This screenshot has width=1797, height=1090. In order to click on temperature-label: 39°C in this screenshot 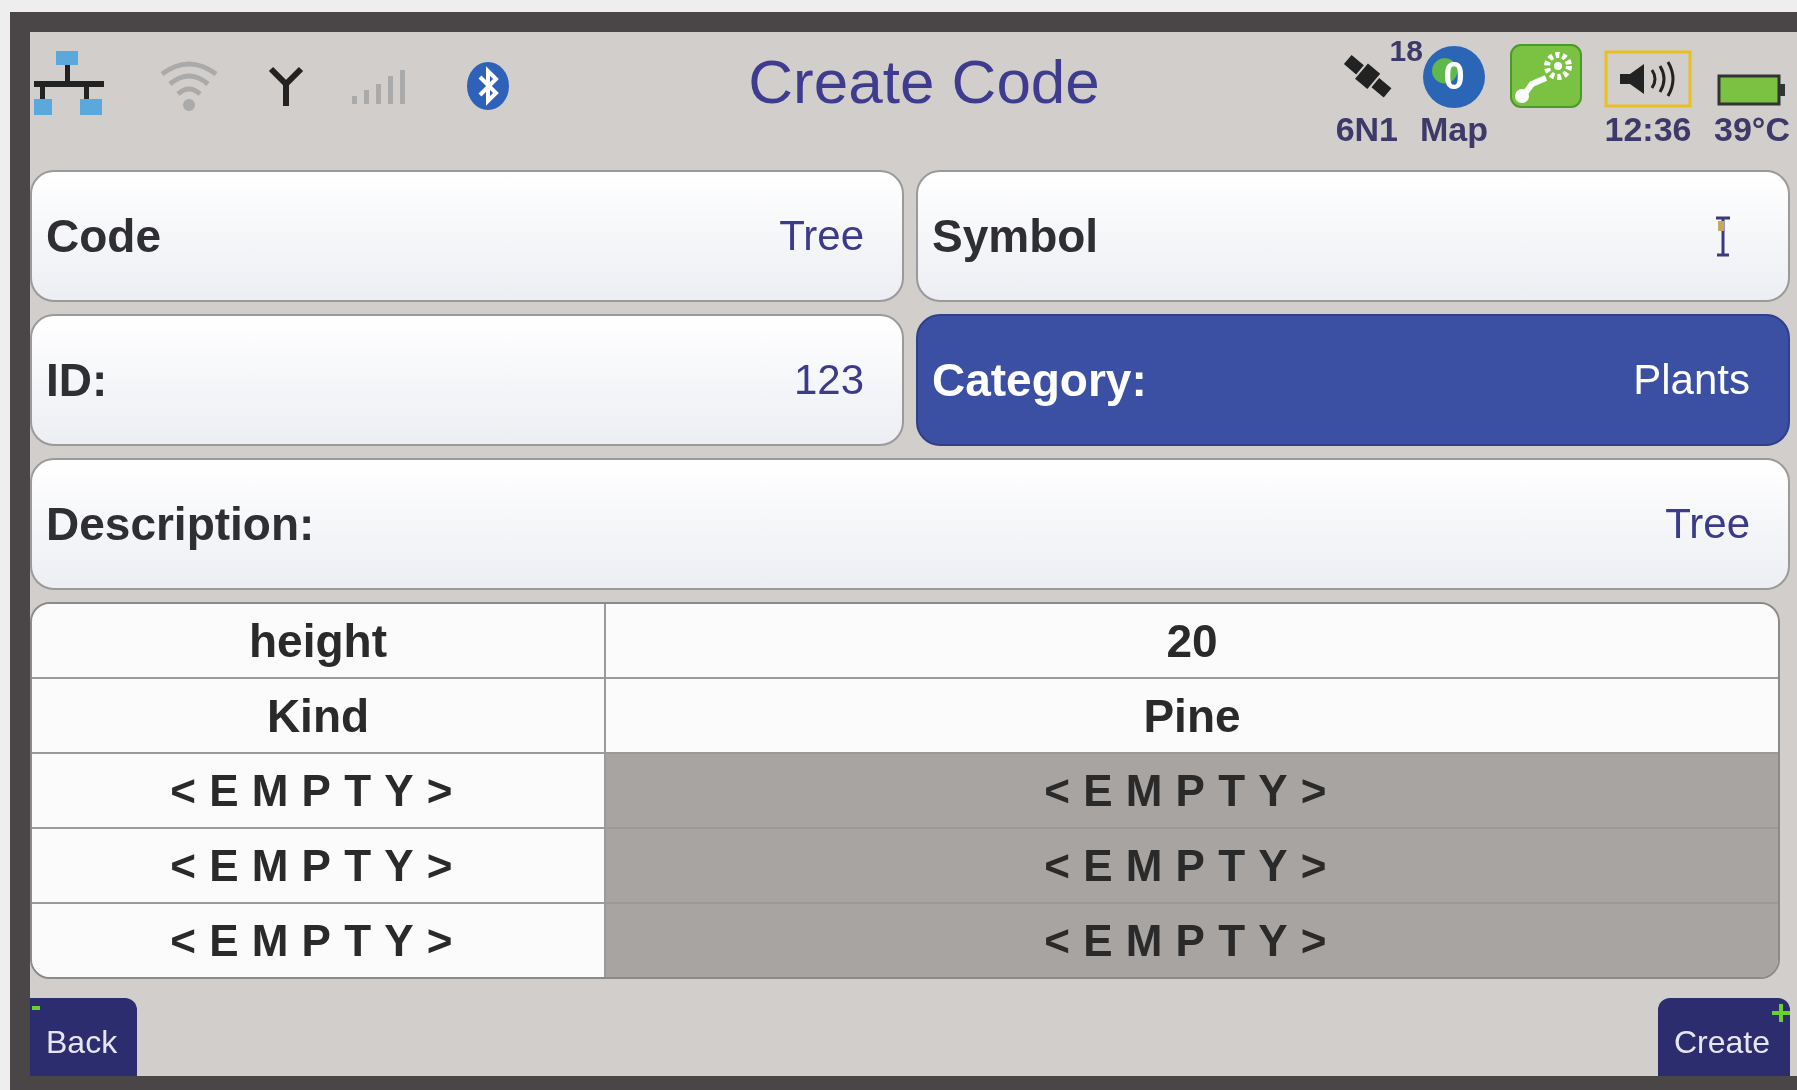, I will do `click(1752, 129)`.